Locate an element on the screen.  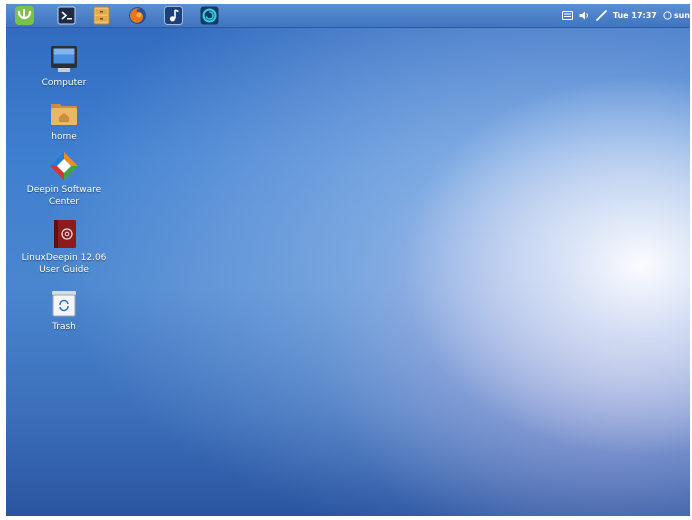
deepin-app-launcher is located at coordinates (209, 15).